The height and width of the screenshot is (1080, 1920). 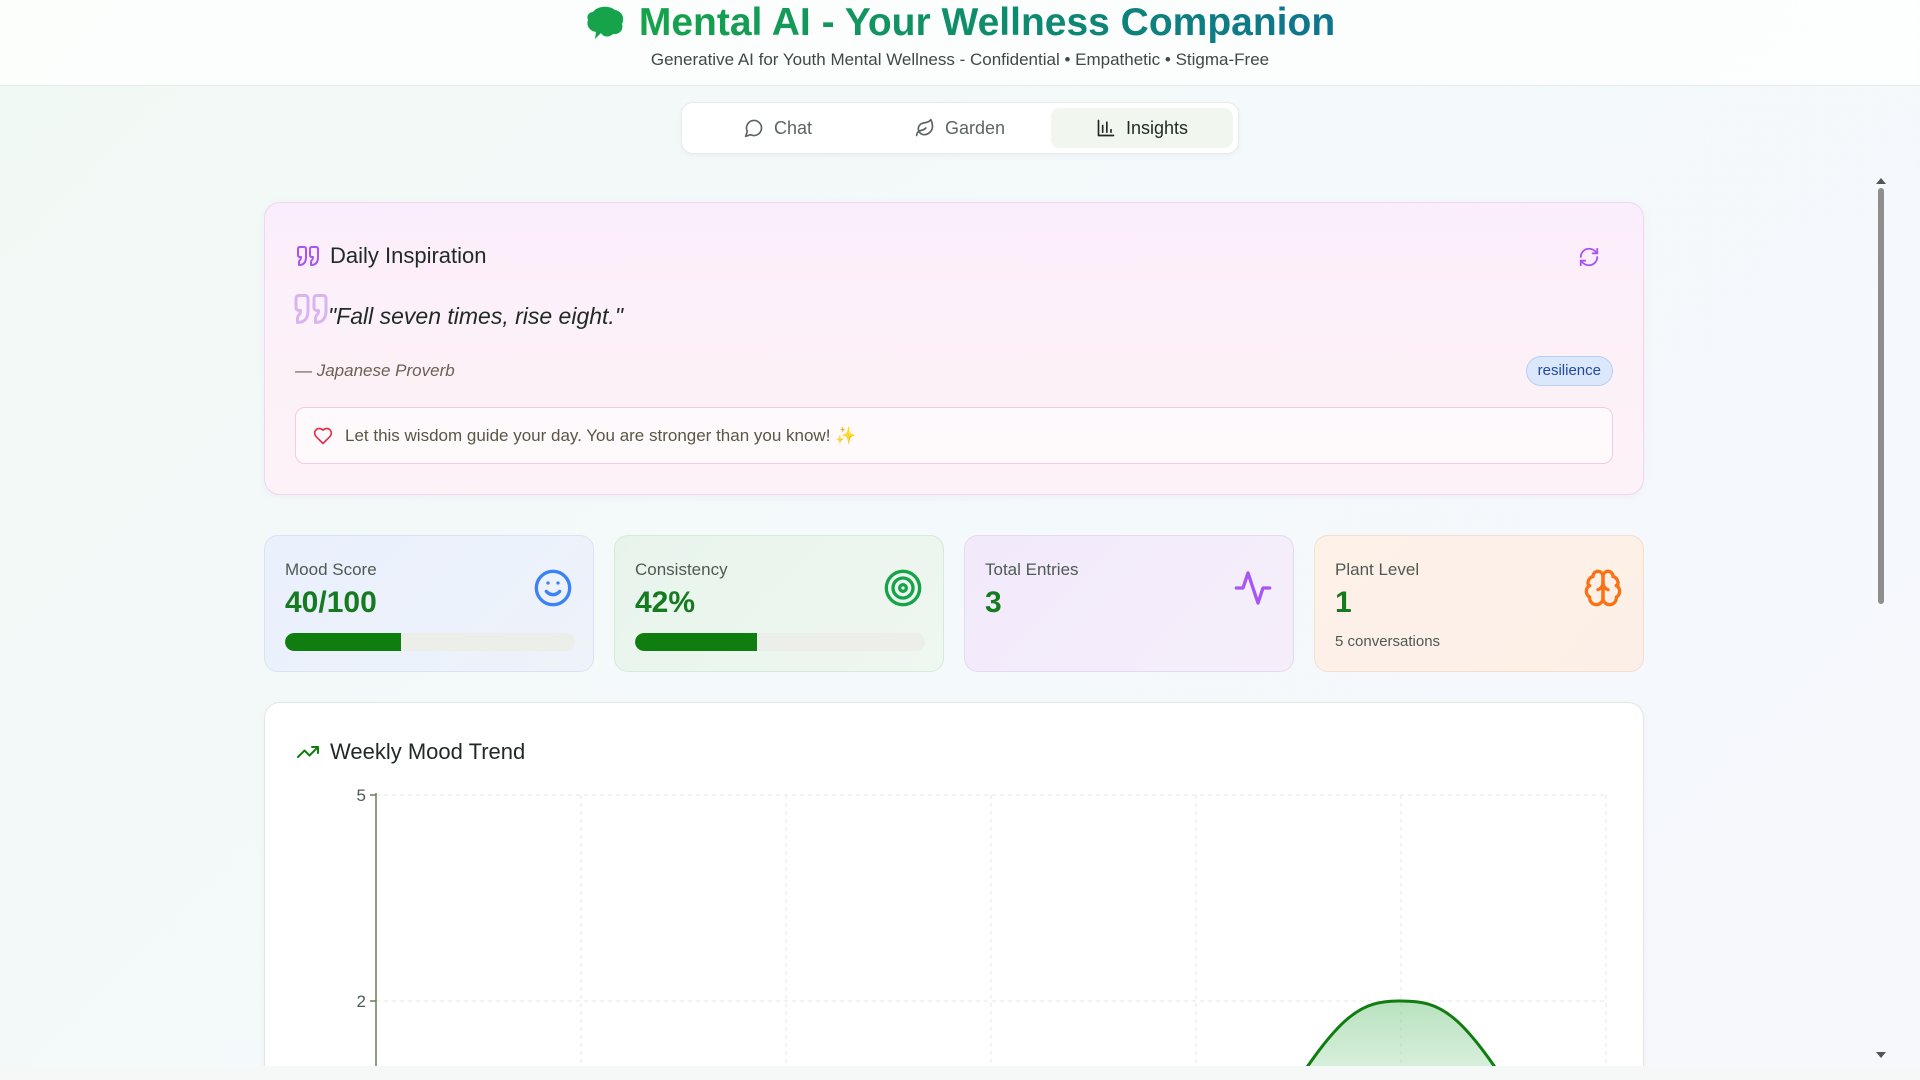 I want to click on title-row: Mental AI - Your Wellness Companion, so click(x=960, y=22).